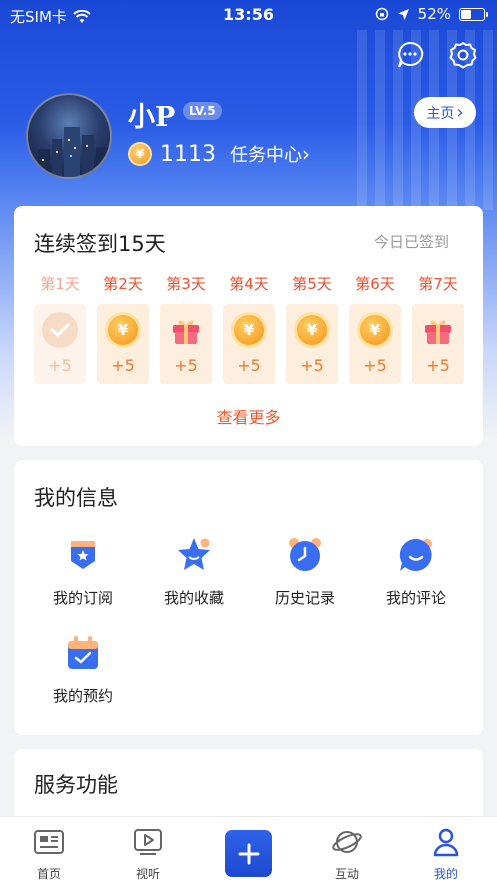  What do you see at coordinates (411, 242) in the screenshot?
I see `checkin-status: 今日已签到` at bounding box center [411, 242].